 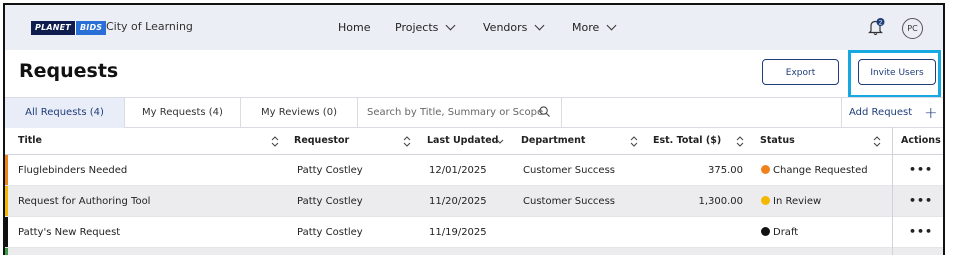 I want to click on cell-total: 1,300.00, so click(x=720, y=201).